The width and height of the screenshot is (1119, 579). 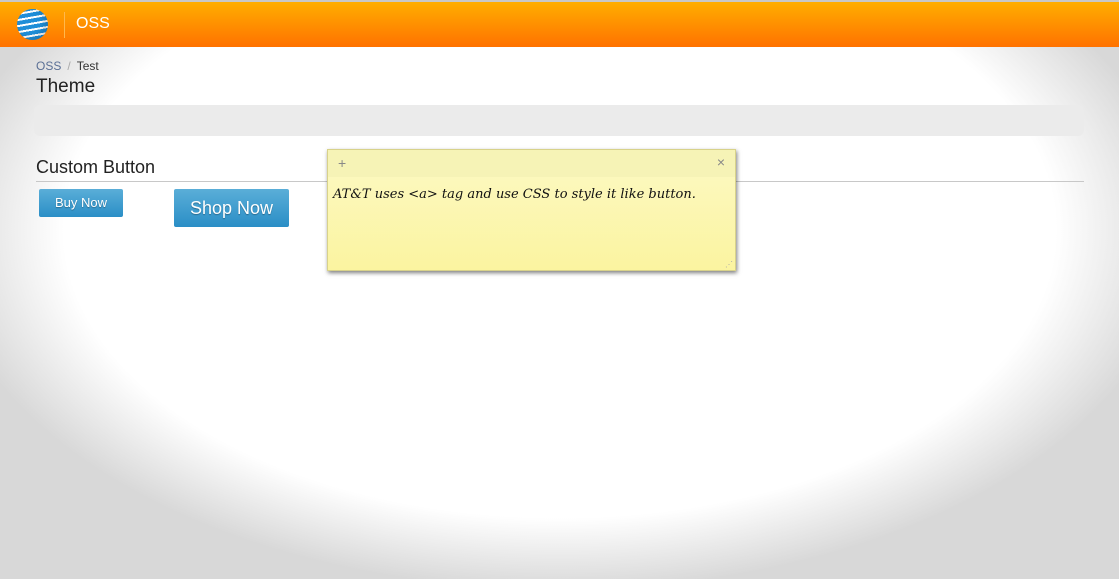 I want to click on page-title: Theme, so click(x=66, y=86).